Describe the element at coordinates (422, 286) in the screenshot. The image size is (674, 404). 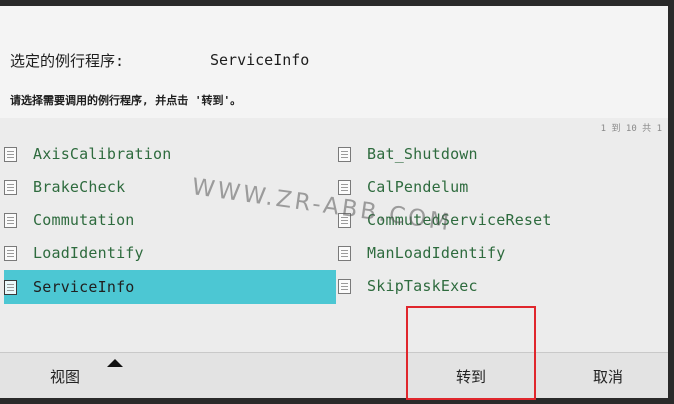
I see `routine-label: SkipTaskExec` at that location.